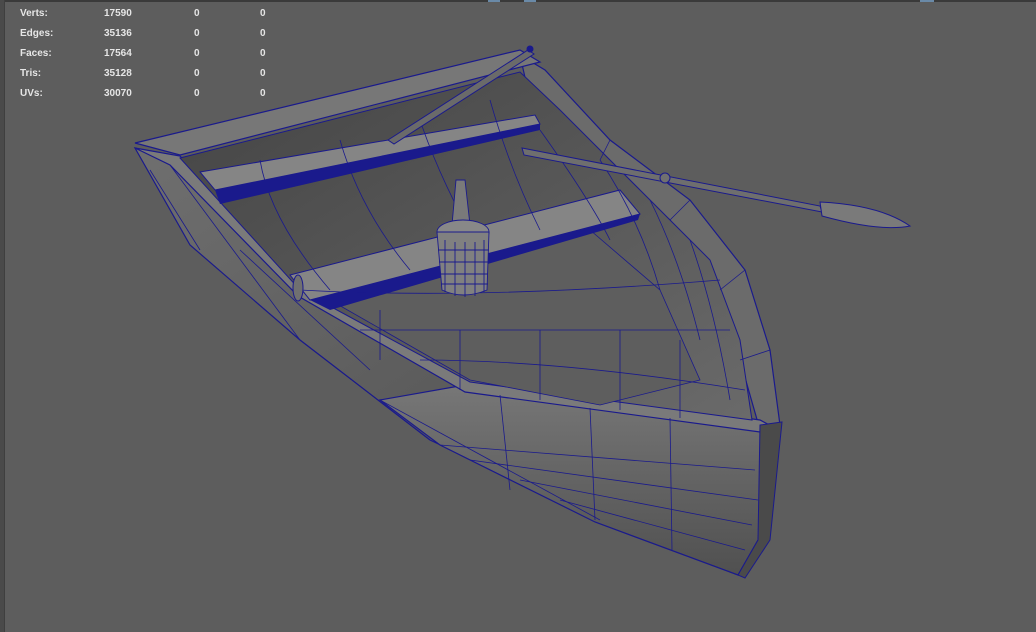 Image resolution: width=1036 pixels, height=632 pixels. Describe the element at coordinates (118, 53) in the screenshot. I see `hud-total-value: 17564` at that location.